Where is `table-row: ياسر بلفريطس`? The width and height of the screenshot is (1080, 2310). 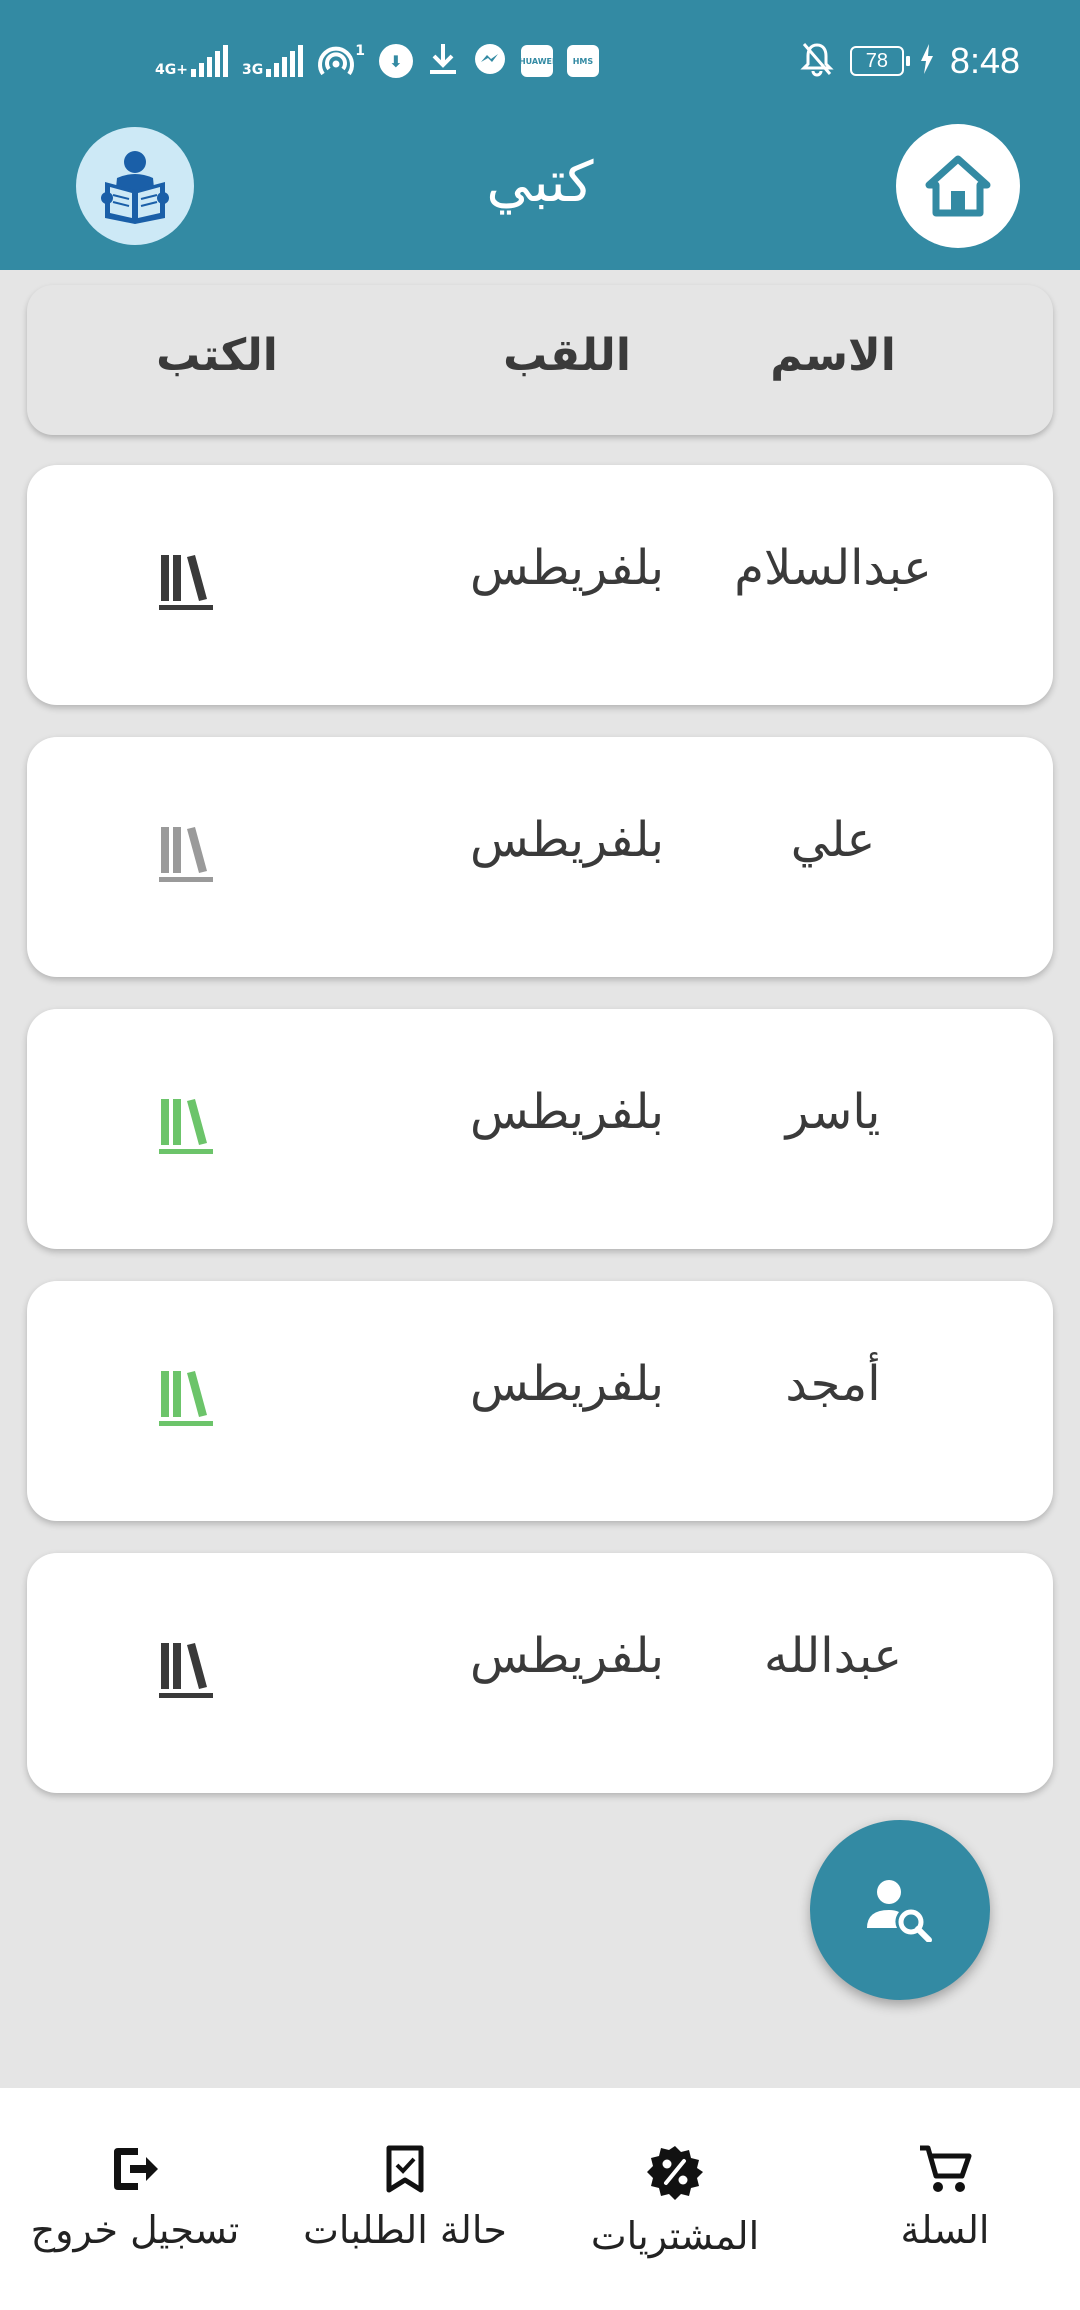
table-row: ياسر بلفريطس is located at coordinates (540, 1129).